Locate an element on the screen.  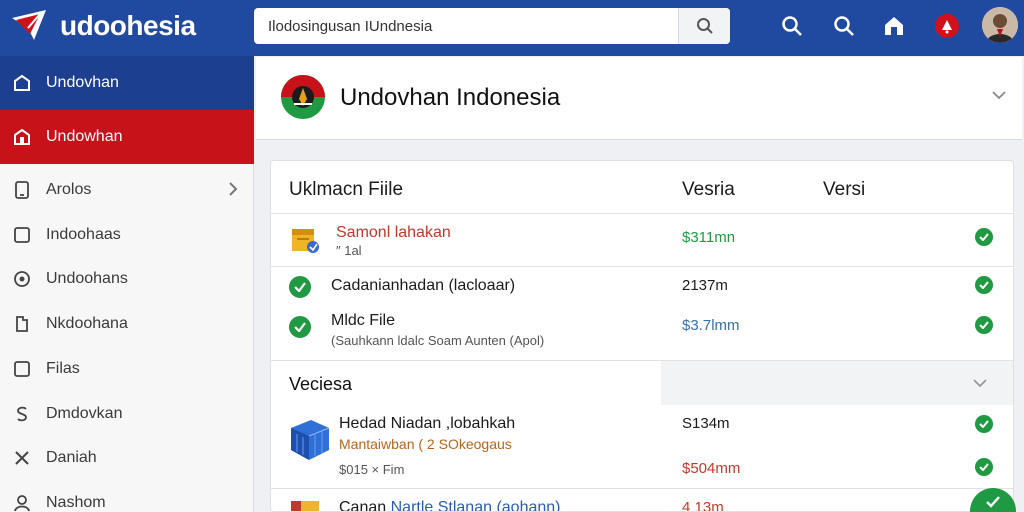
sidebar-item-label: Filas is located at coordinates (63, 368).